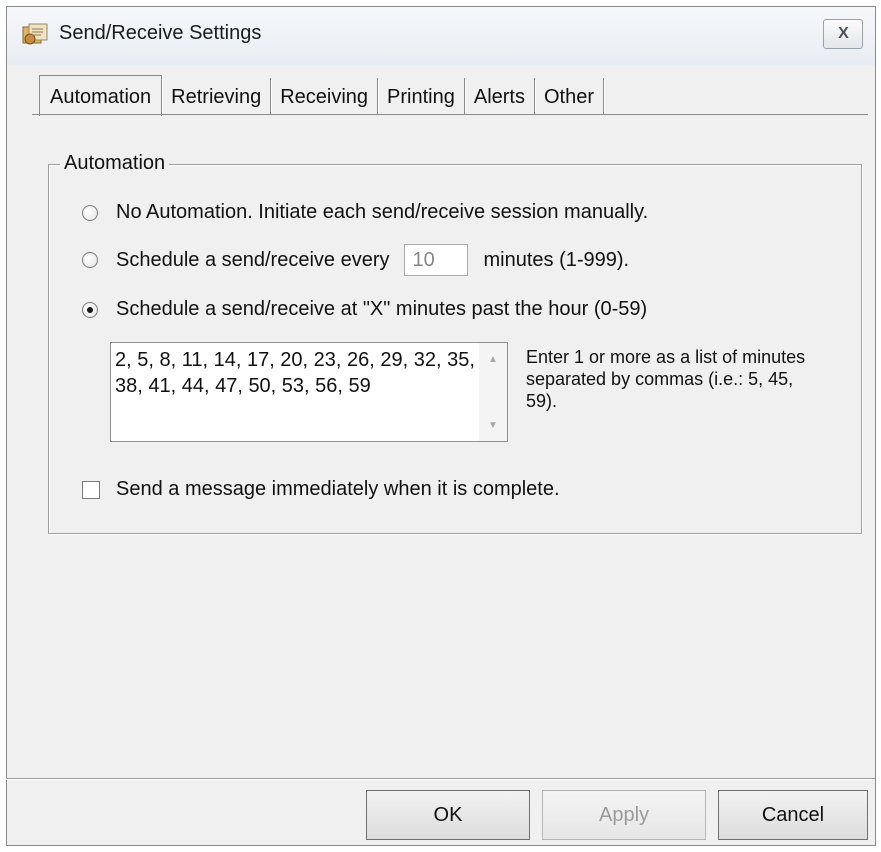 The image size is (881, 852). What do you see at coordinates (35, 34) in the screenshot?
I see `app-icon` at bounding box center [35, 34].